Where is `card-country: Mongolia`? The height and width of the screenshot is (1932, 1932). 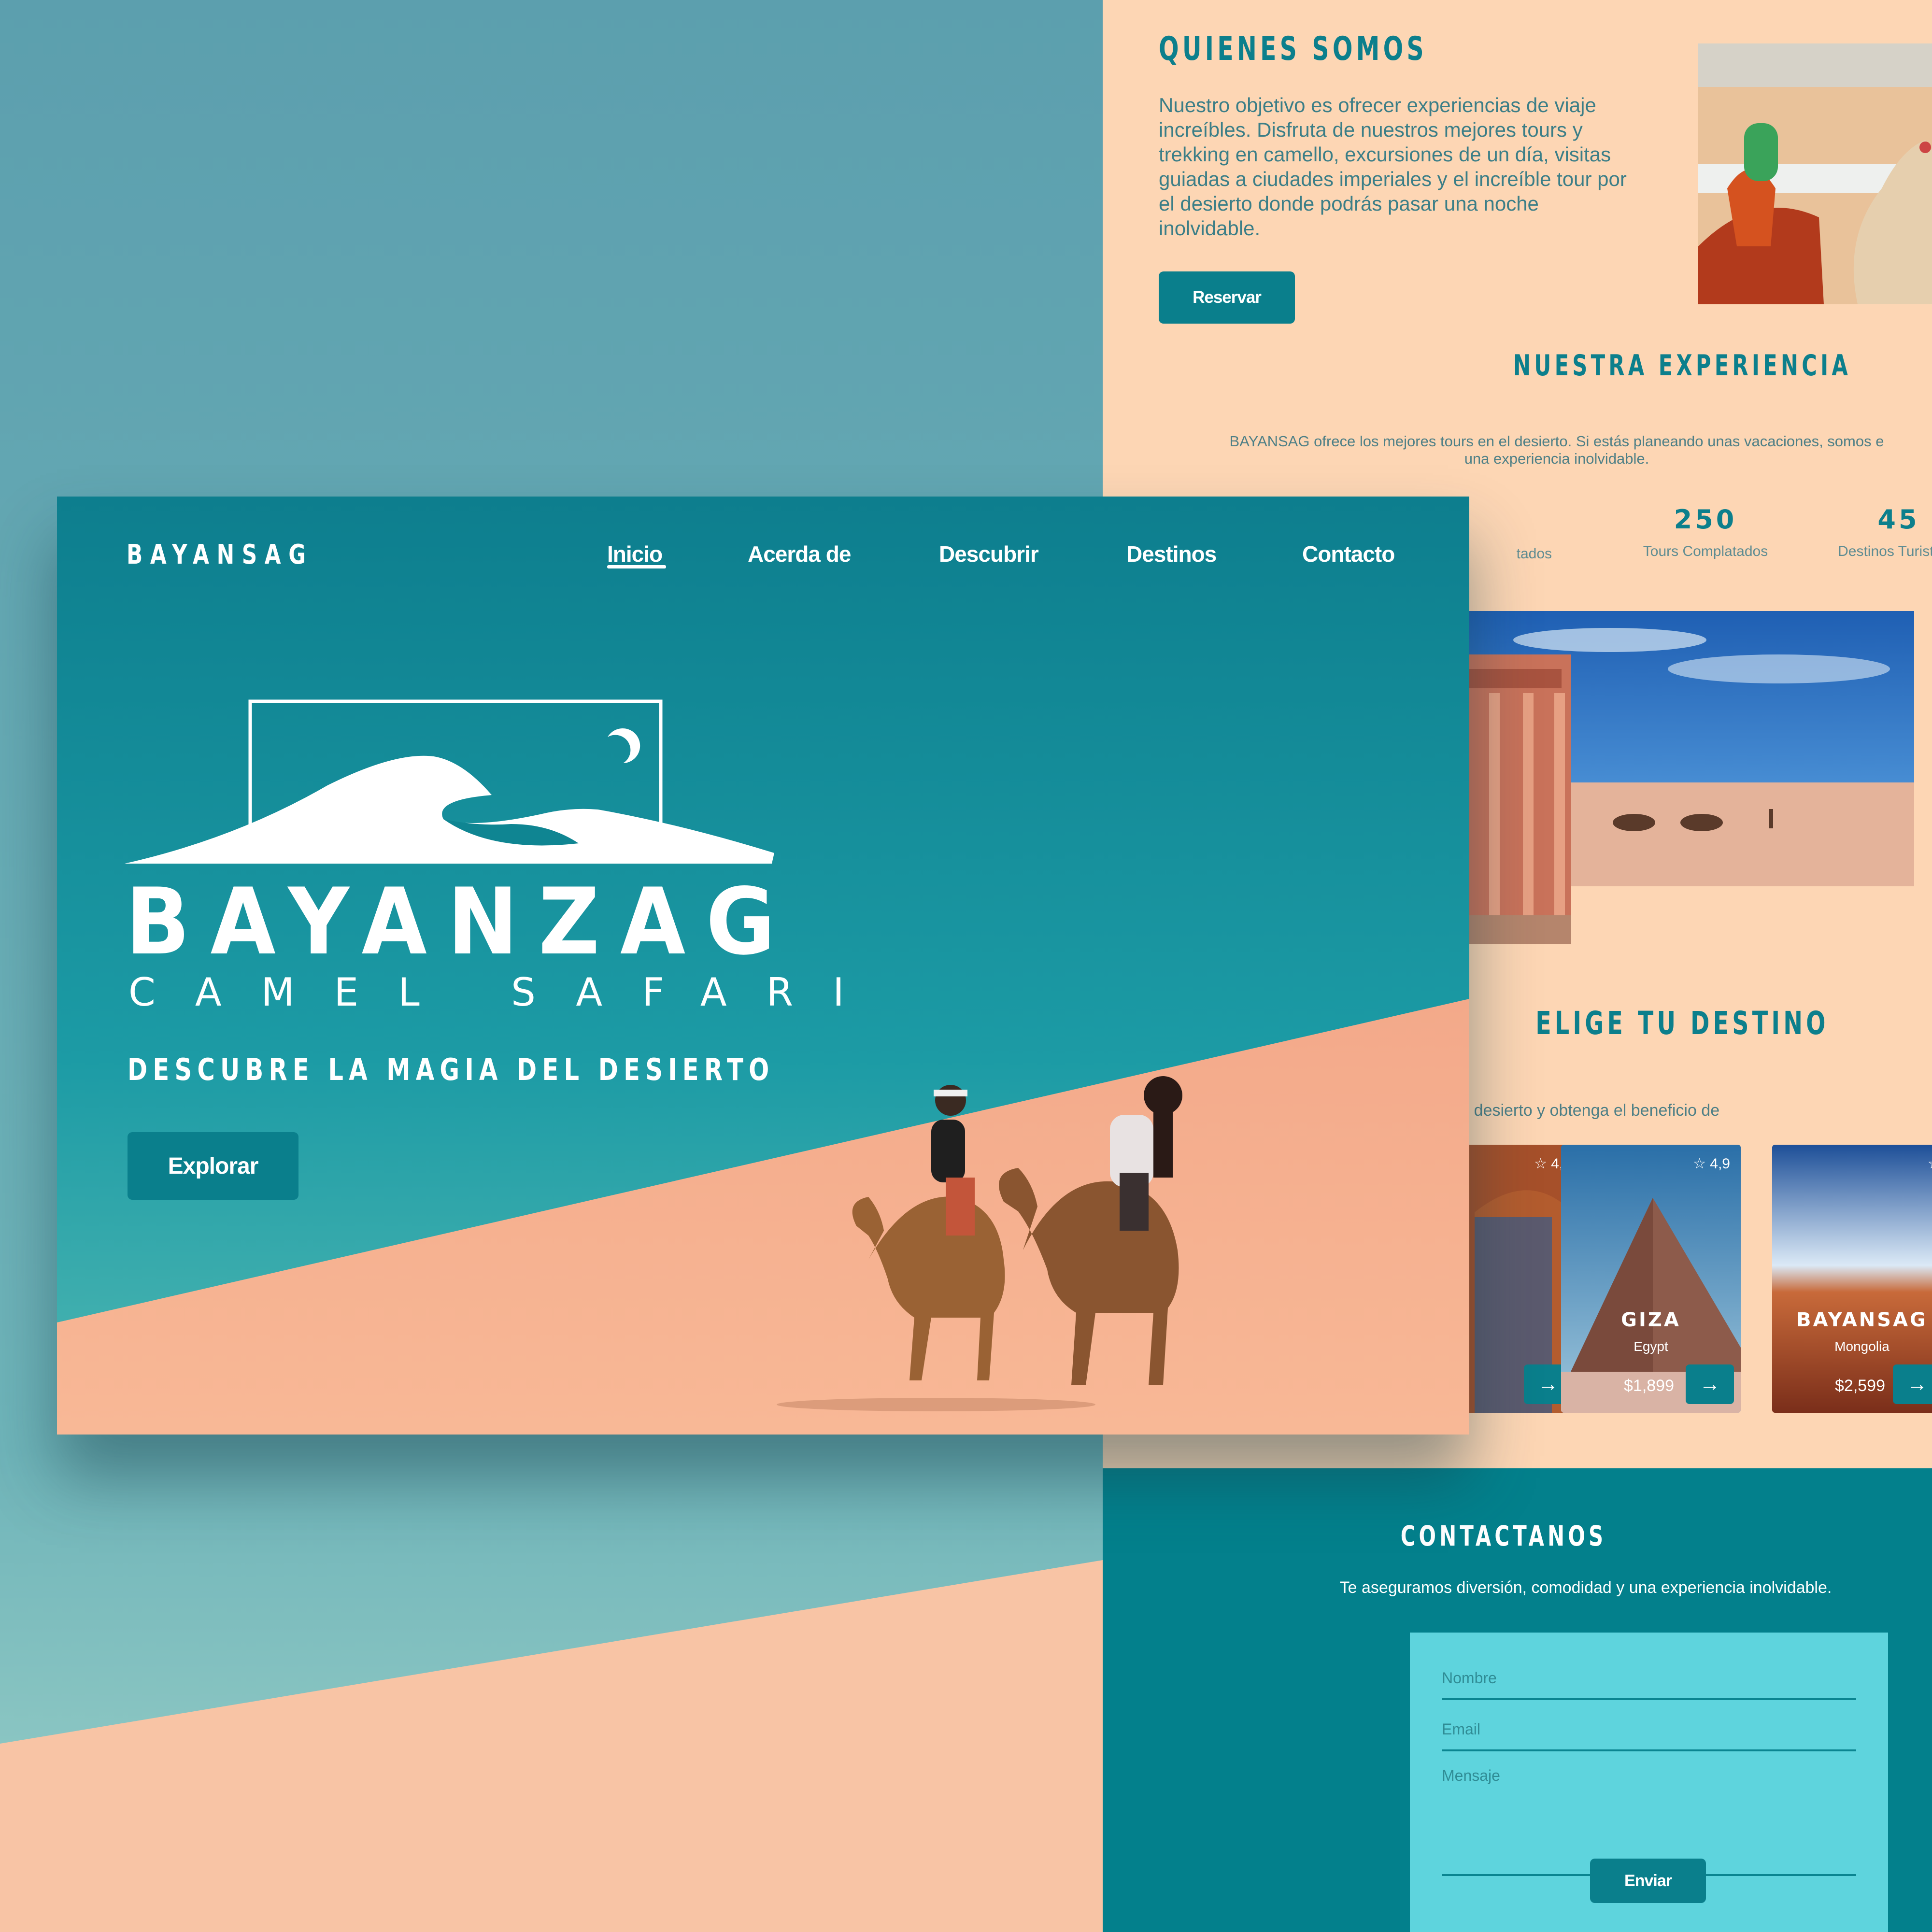 card-country: Mongolia is located at coordinates (1861, 1346).